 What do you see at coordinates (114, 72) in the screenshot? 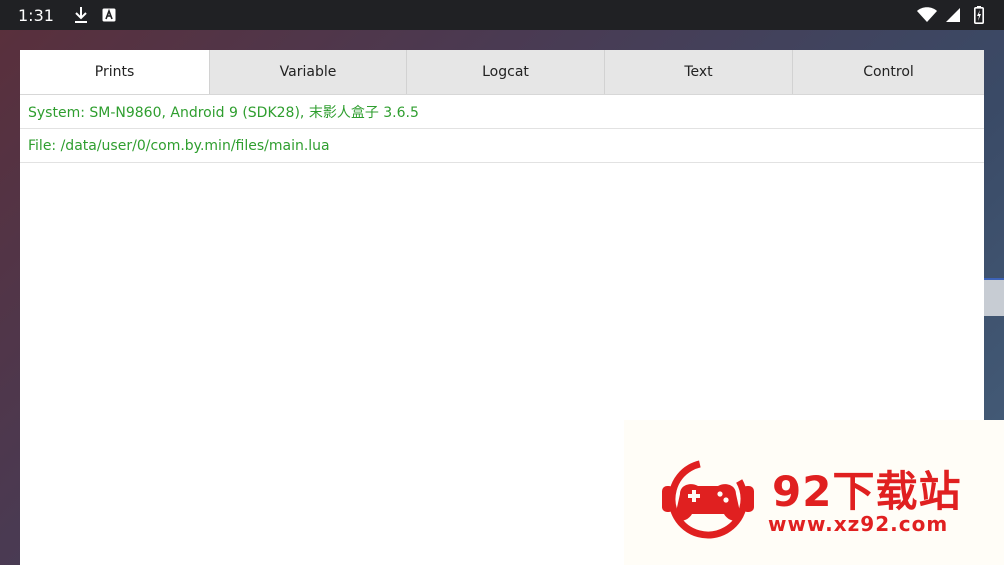
I see `tab-prints: Prints` at bounding box center [114, 72].